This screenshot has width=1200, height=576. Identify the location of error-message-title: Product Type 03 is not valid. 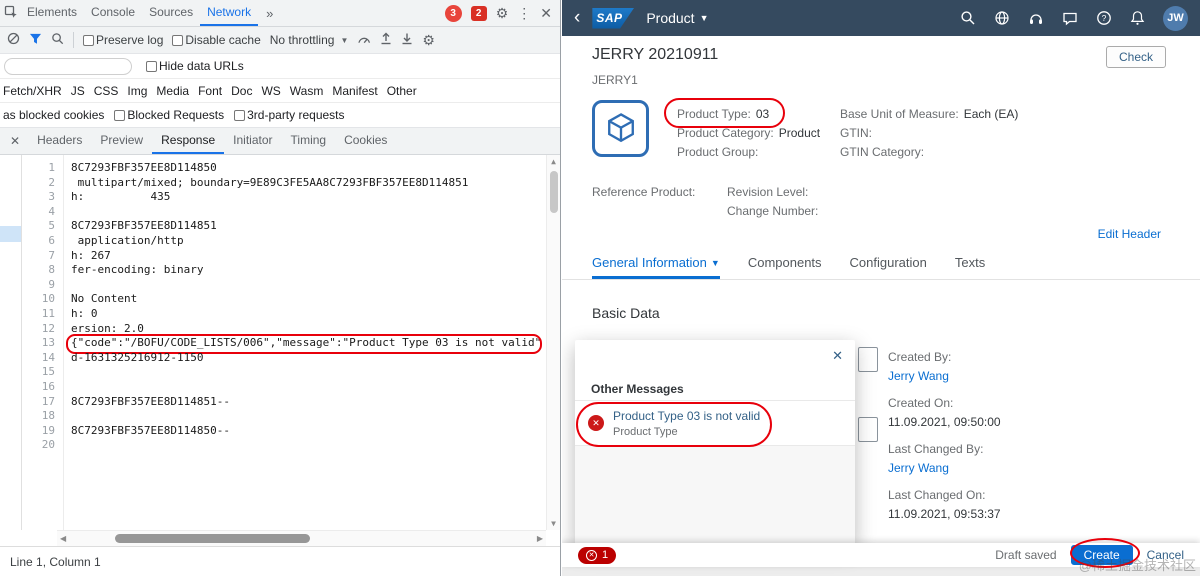
(687, 415).